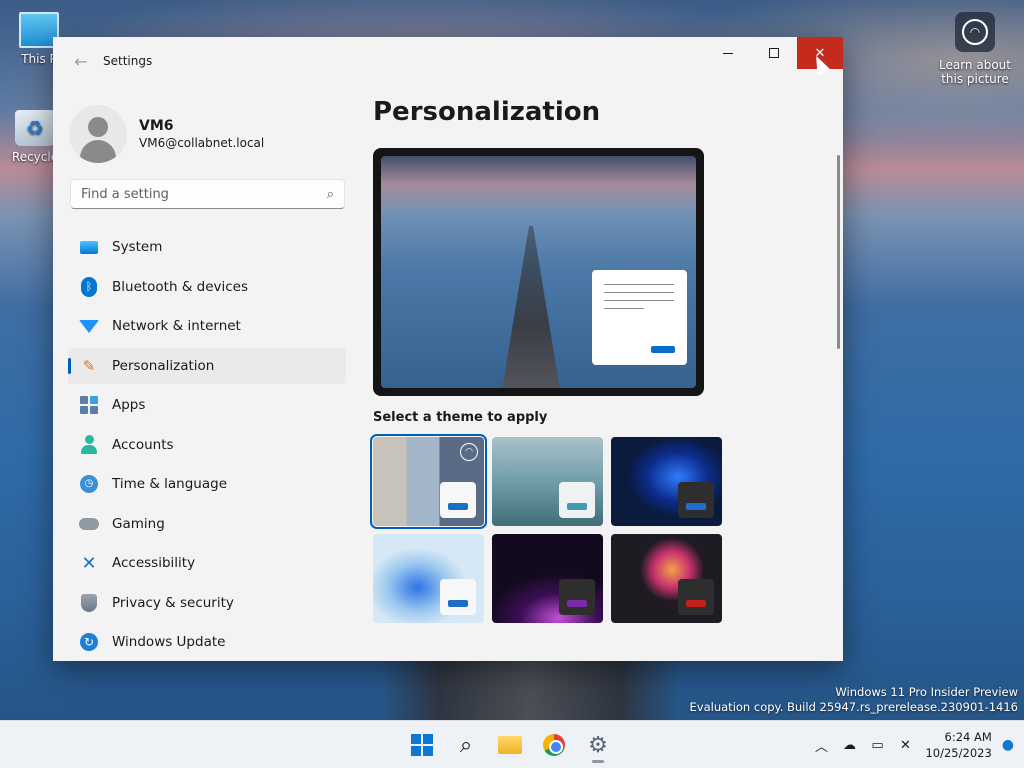 This screenshot has width=1024, height=768. What do you see at coordinates (89, 326) in the screenshot?
I see `wifi-icon` at bounding box center [89, 326].